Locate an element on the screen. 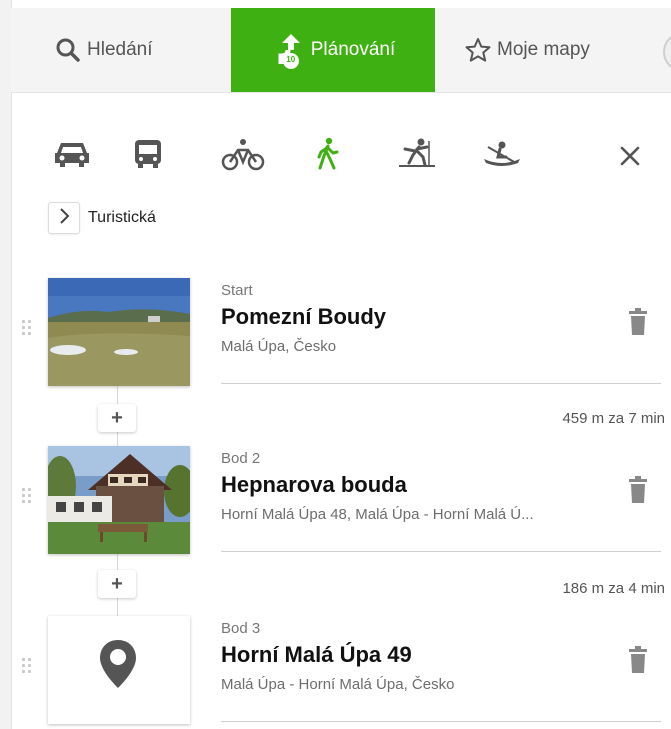 Image resolution: width=671 pixels, height=729 pixels. search-icon is located at coordinates (68, 50).